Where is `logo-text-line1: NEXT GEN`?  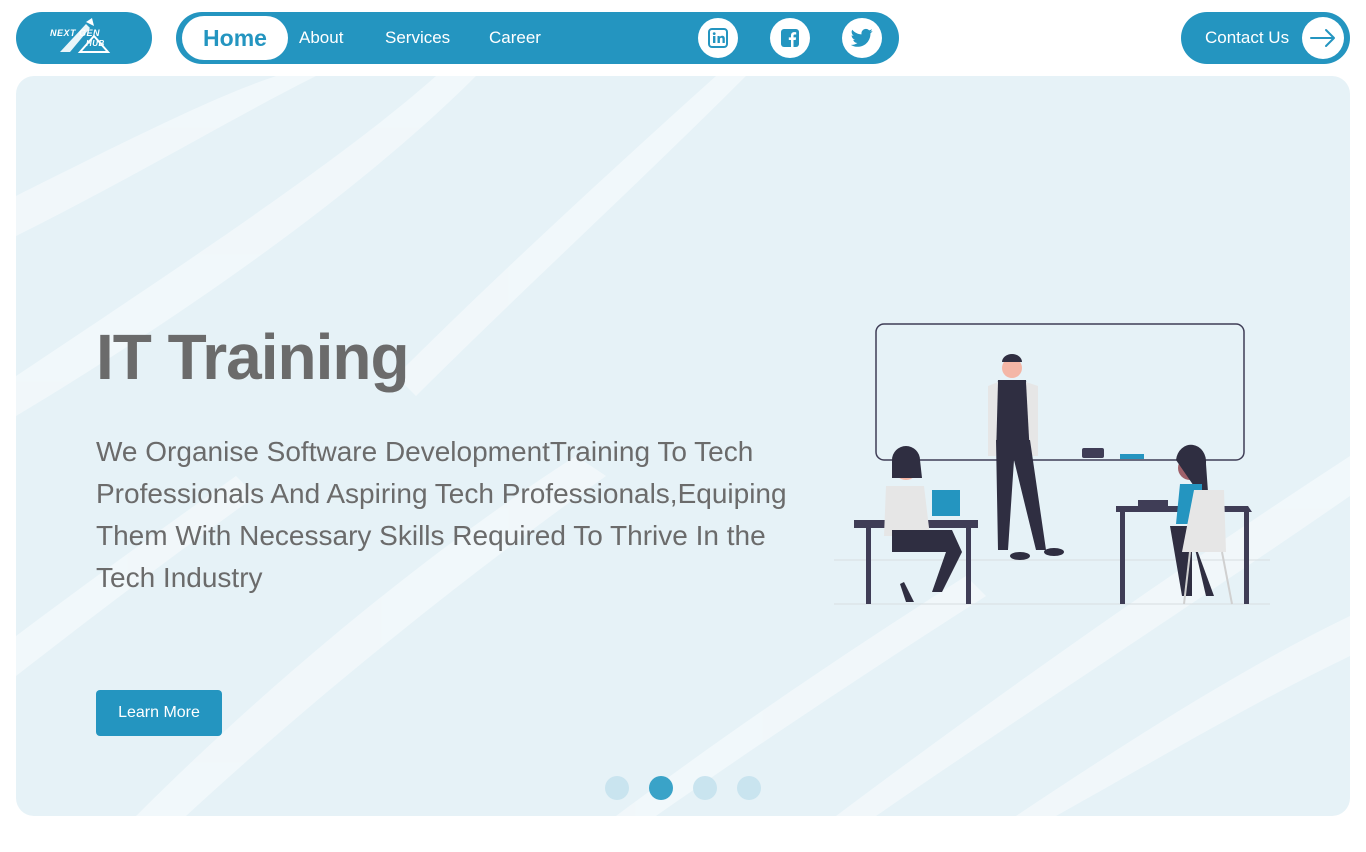 logo-text-line1: NEXT GEN is located at coordinates (75, 33).